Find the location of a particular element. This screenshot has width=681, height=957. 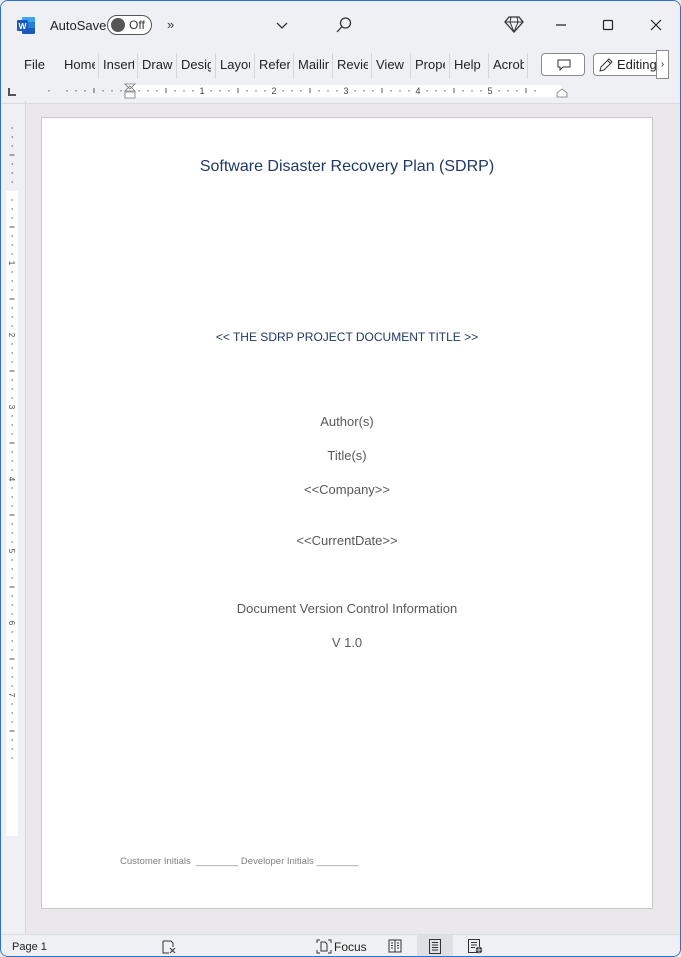

vertical-ruler: 1 2 3 4 5 6 7 is located at coordinates (12, 509).